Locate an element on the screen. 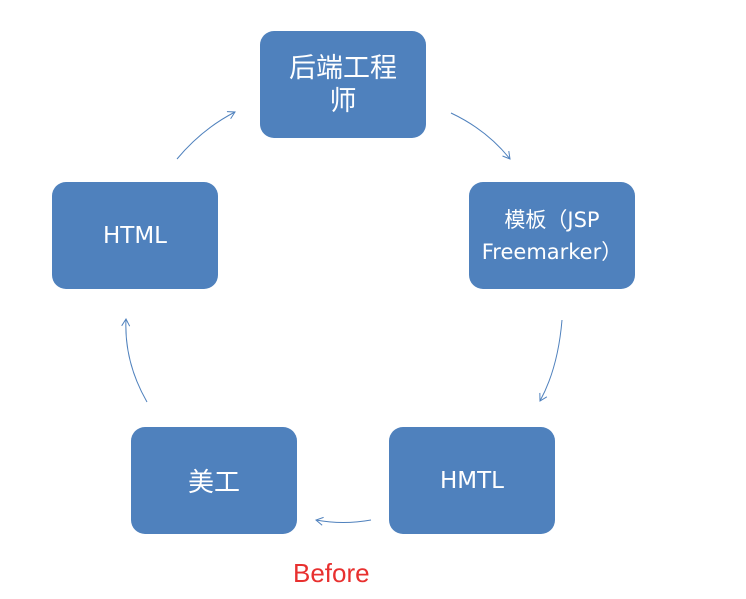 The width and height of the screenshot is (746, 599). node-designer: 美工 is located at coordinates (214, 480).